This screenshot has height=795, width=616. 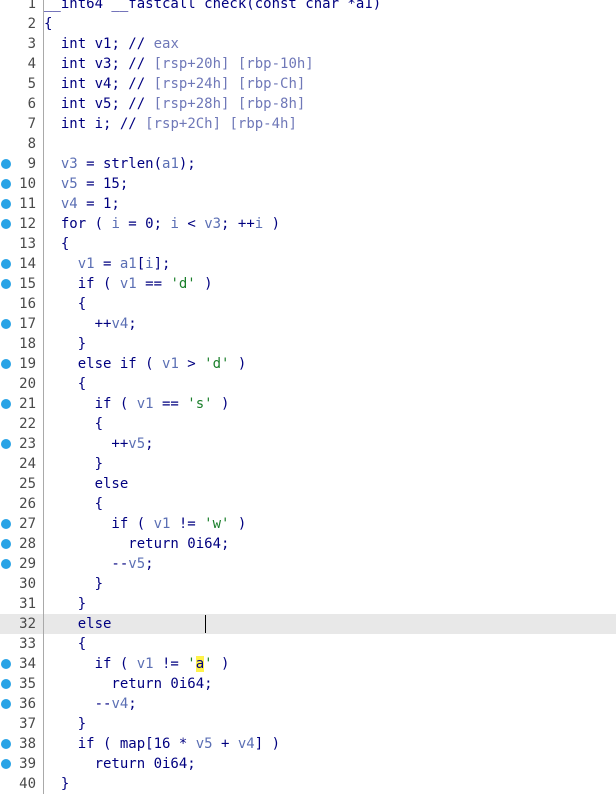 I want to click on code-token: ; //, so click(x=132, y=64).